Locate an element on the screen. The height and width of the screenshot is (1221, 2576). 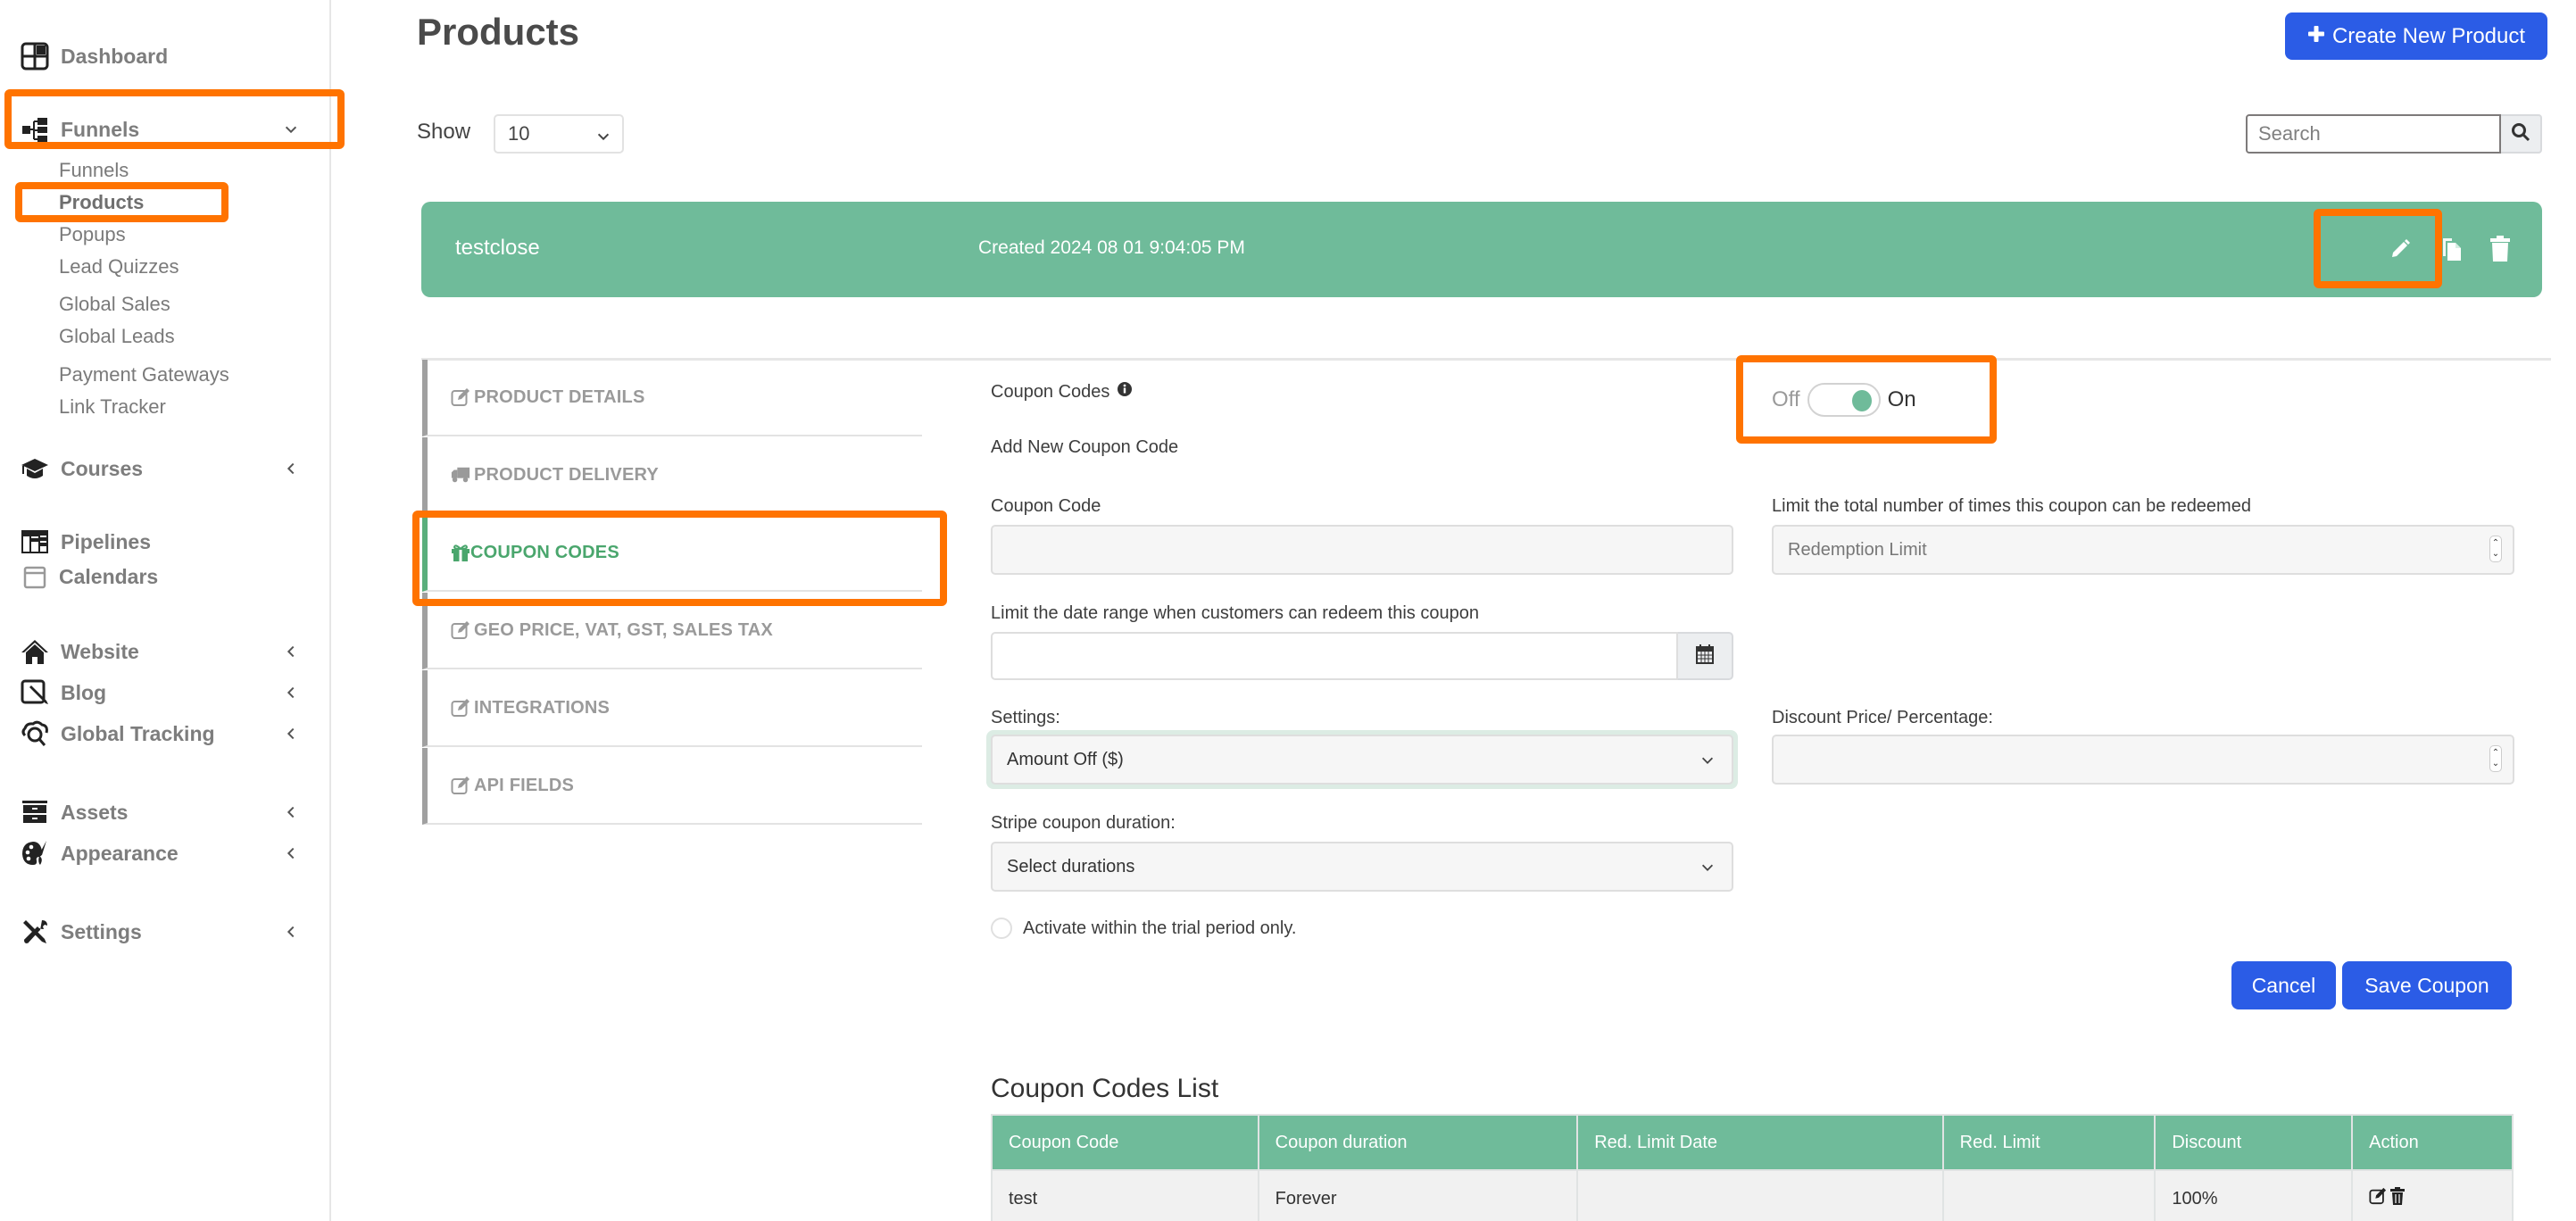
date-range-group is located at coordinates (1362, 656).